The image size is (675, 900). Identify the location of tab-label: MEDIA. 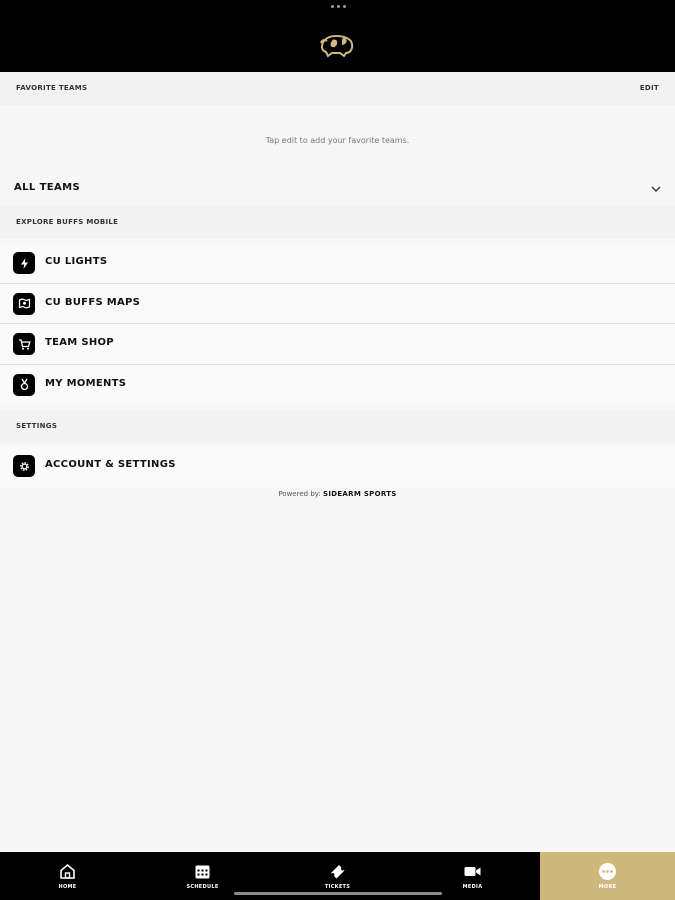
(472, 887).